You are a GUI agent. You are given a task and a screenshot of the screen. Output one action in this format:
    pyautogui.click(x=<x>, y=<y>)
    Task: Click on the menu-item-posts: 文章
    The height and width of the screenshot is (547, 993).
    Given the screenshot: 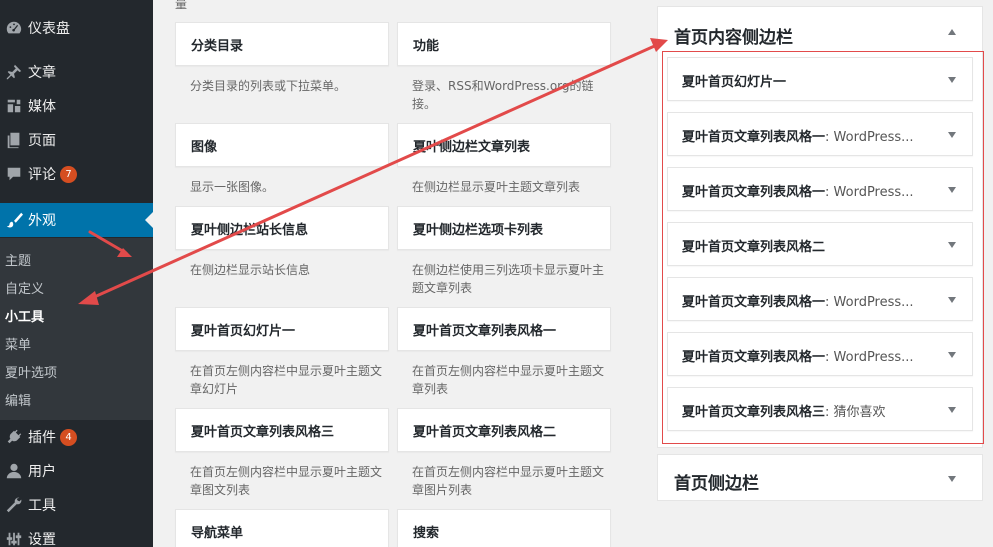 What is the action you would take?
    pyautogui.click(x=76, y=72)
    